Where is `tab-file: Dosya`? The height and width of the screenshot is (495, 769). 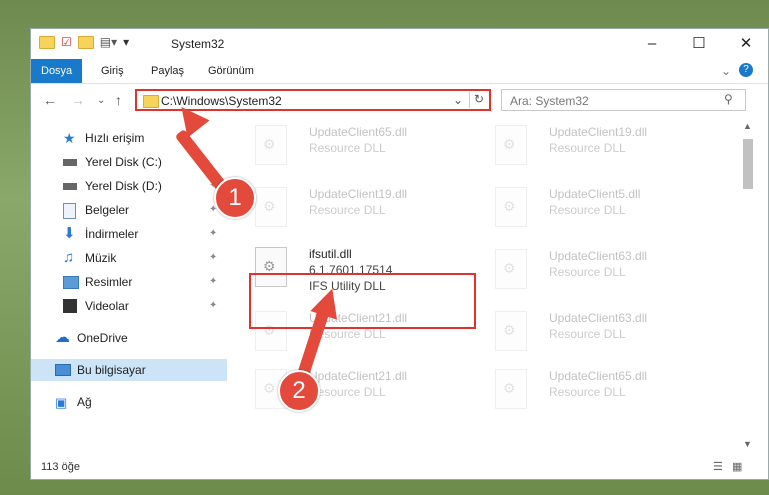
tab-file: Dosya is located at coordinates (57, 71).